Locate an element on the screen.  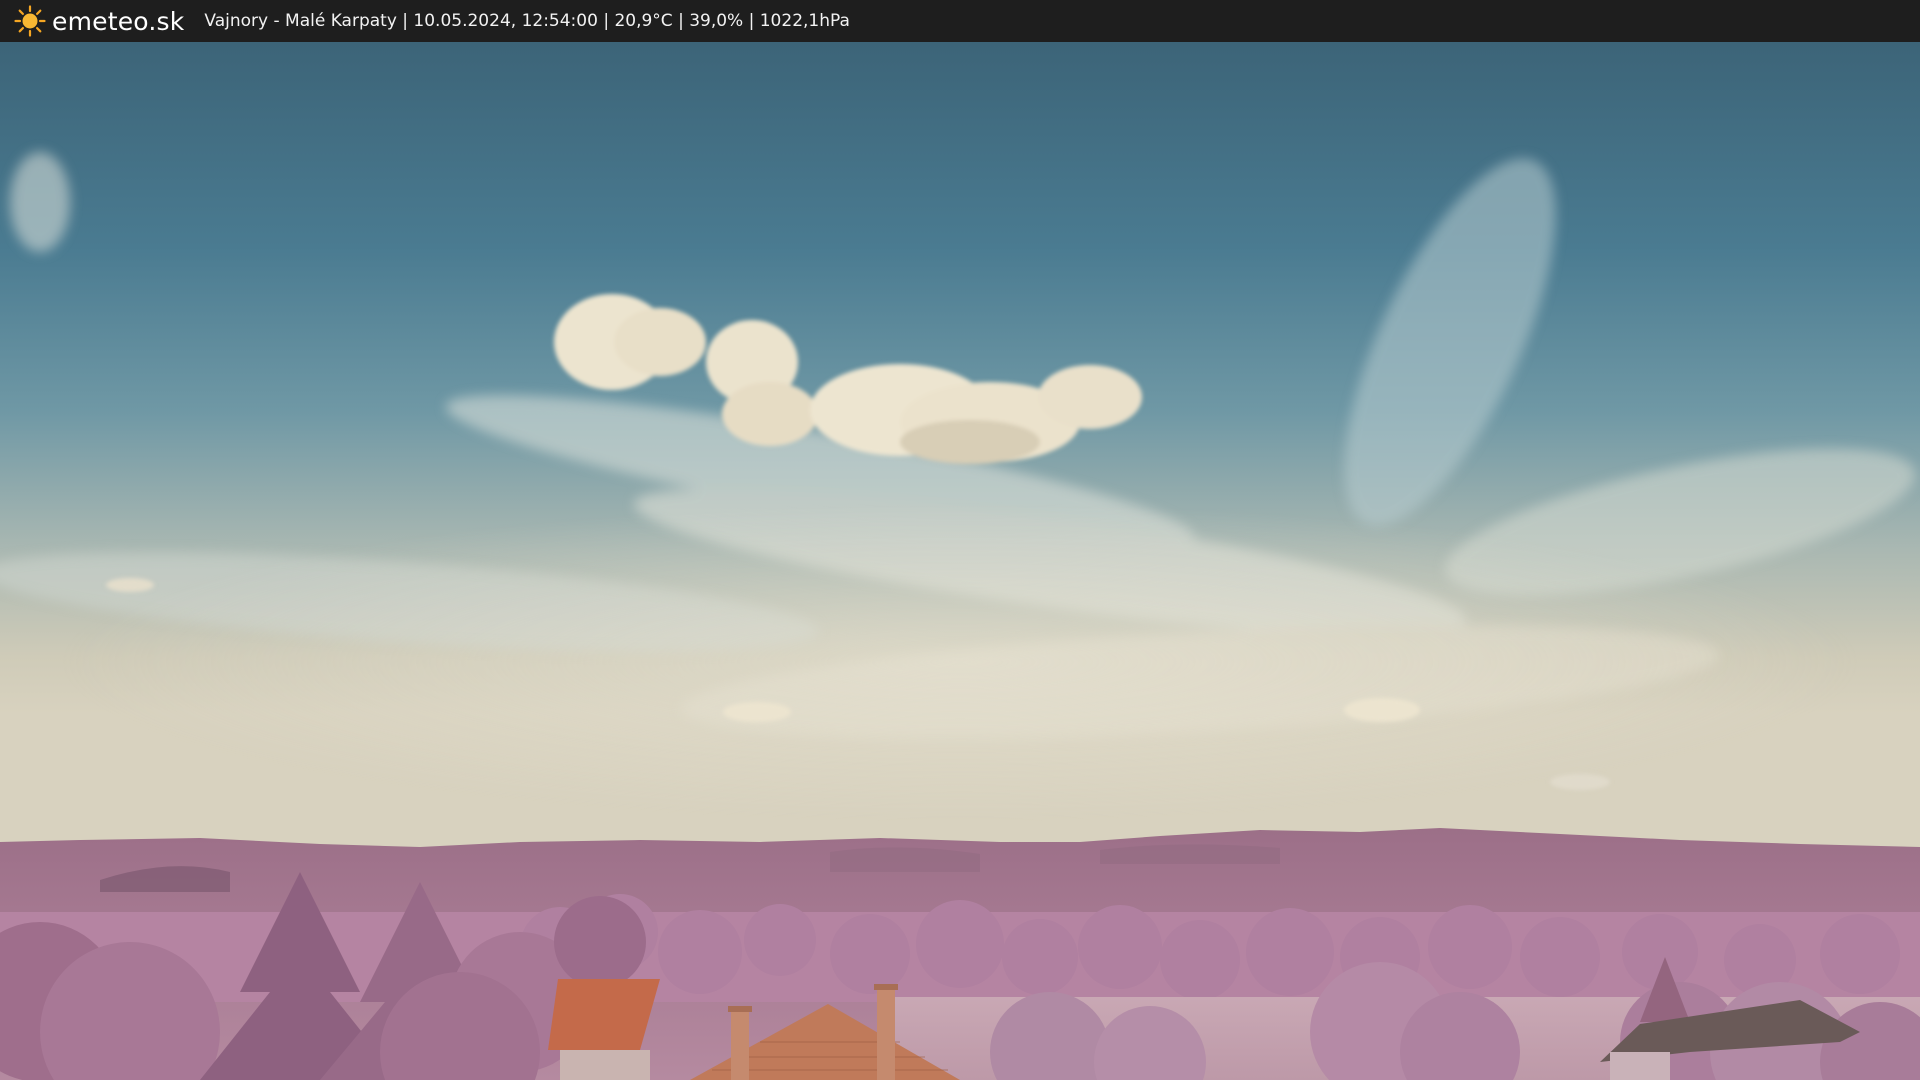
brand-name: emeteo.sk is located at coordinates (118, 21).